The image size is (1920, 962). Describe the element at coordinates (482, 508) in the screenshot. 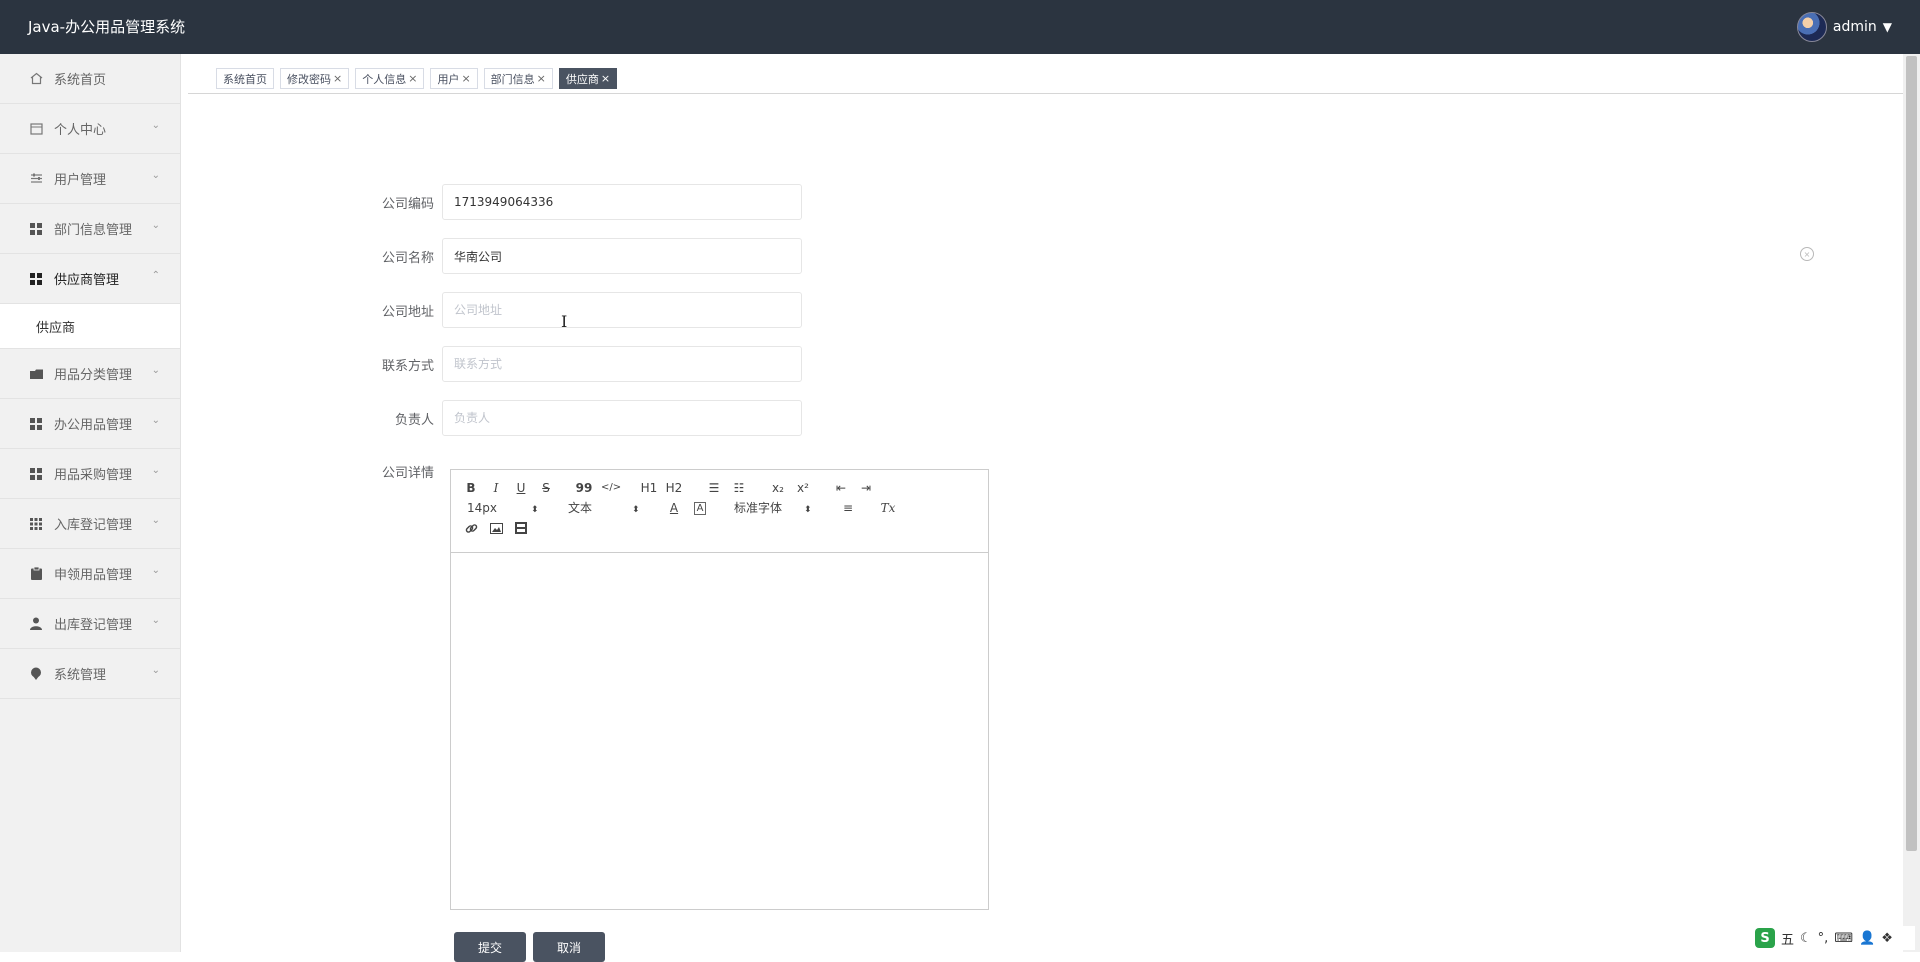

I see `font-size-value: 14px` at that location.